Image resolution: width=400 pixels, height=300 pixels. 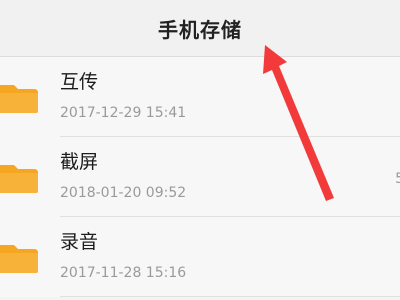 I want to click on file-date: 2017-11-28 15:16, so click(x=123, y=273).